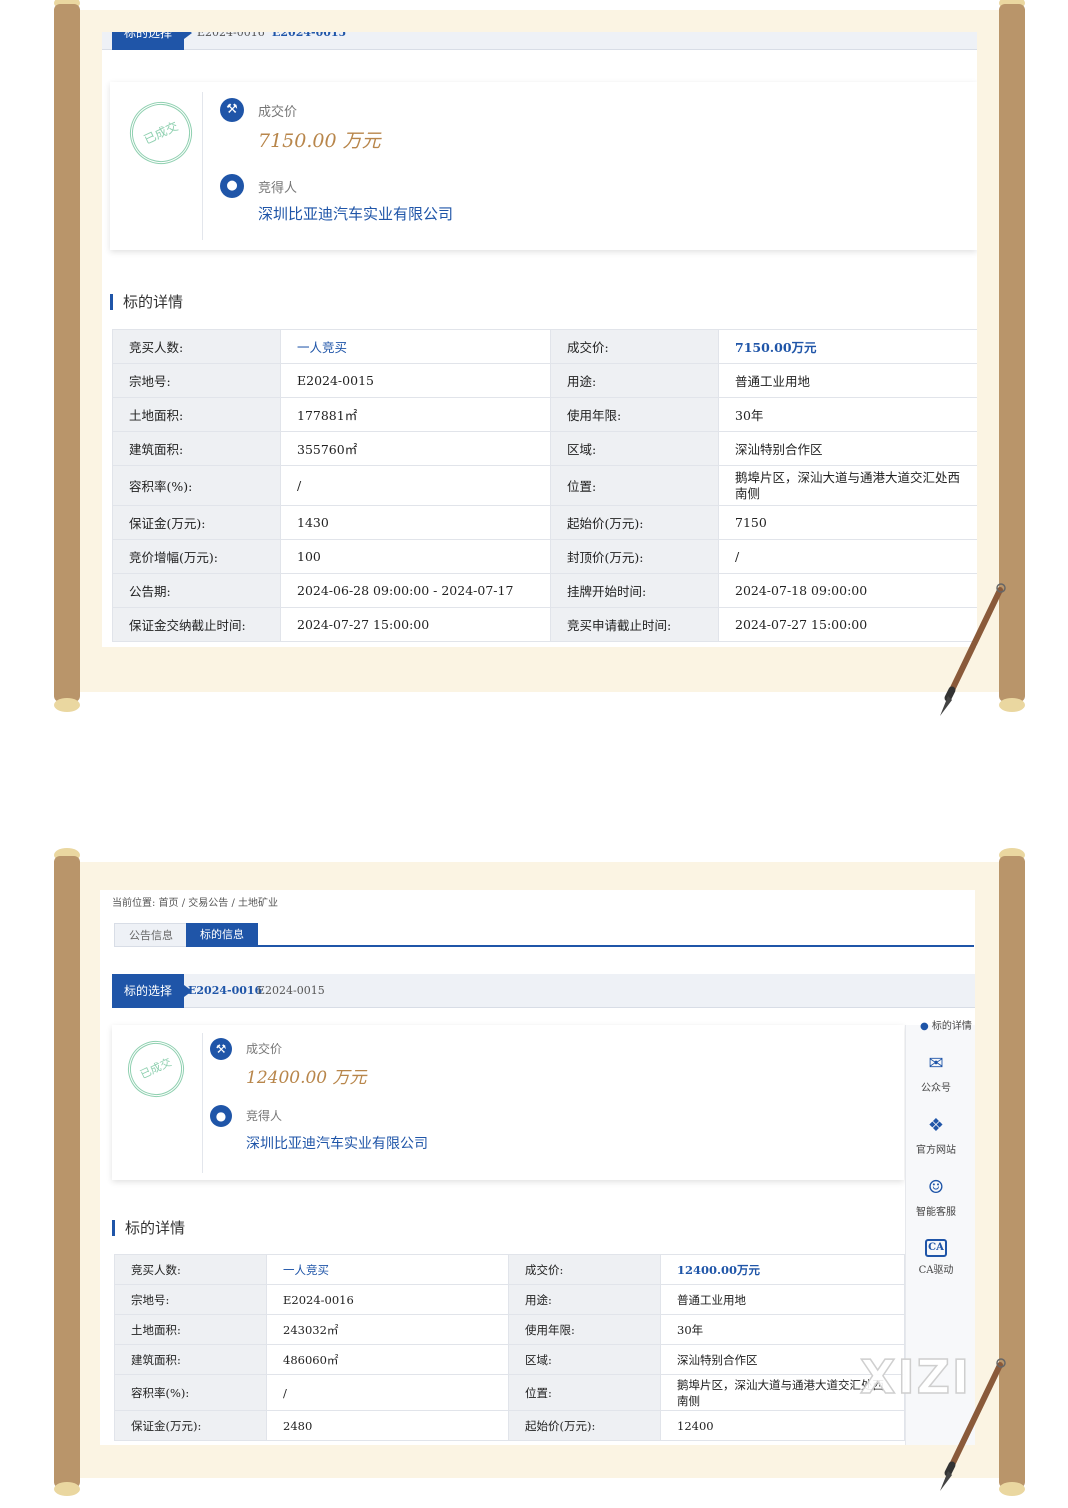 The height and width of the screenshot is (1508, 1068). I want to click on deal-price: 12400.00 万元, so click(306, 1078).